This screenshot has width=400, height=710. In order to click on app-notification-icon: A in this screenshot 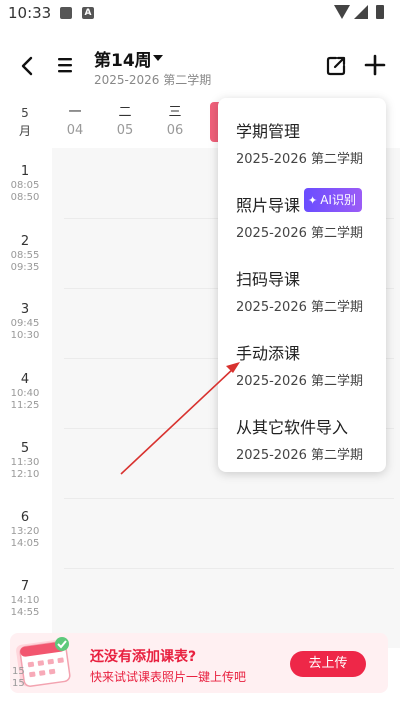, I will do `click(88, 13)`.